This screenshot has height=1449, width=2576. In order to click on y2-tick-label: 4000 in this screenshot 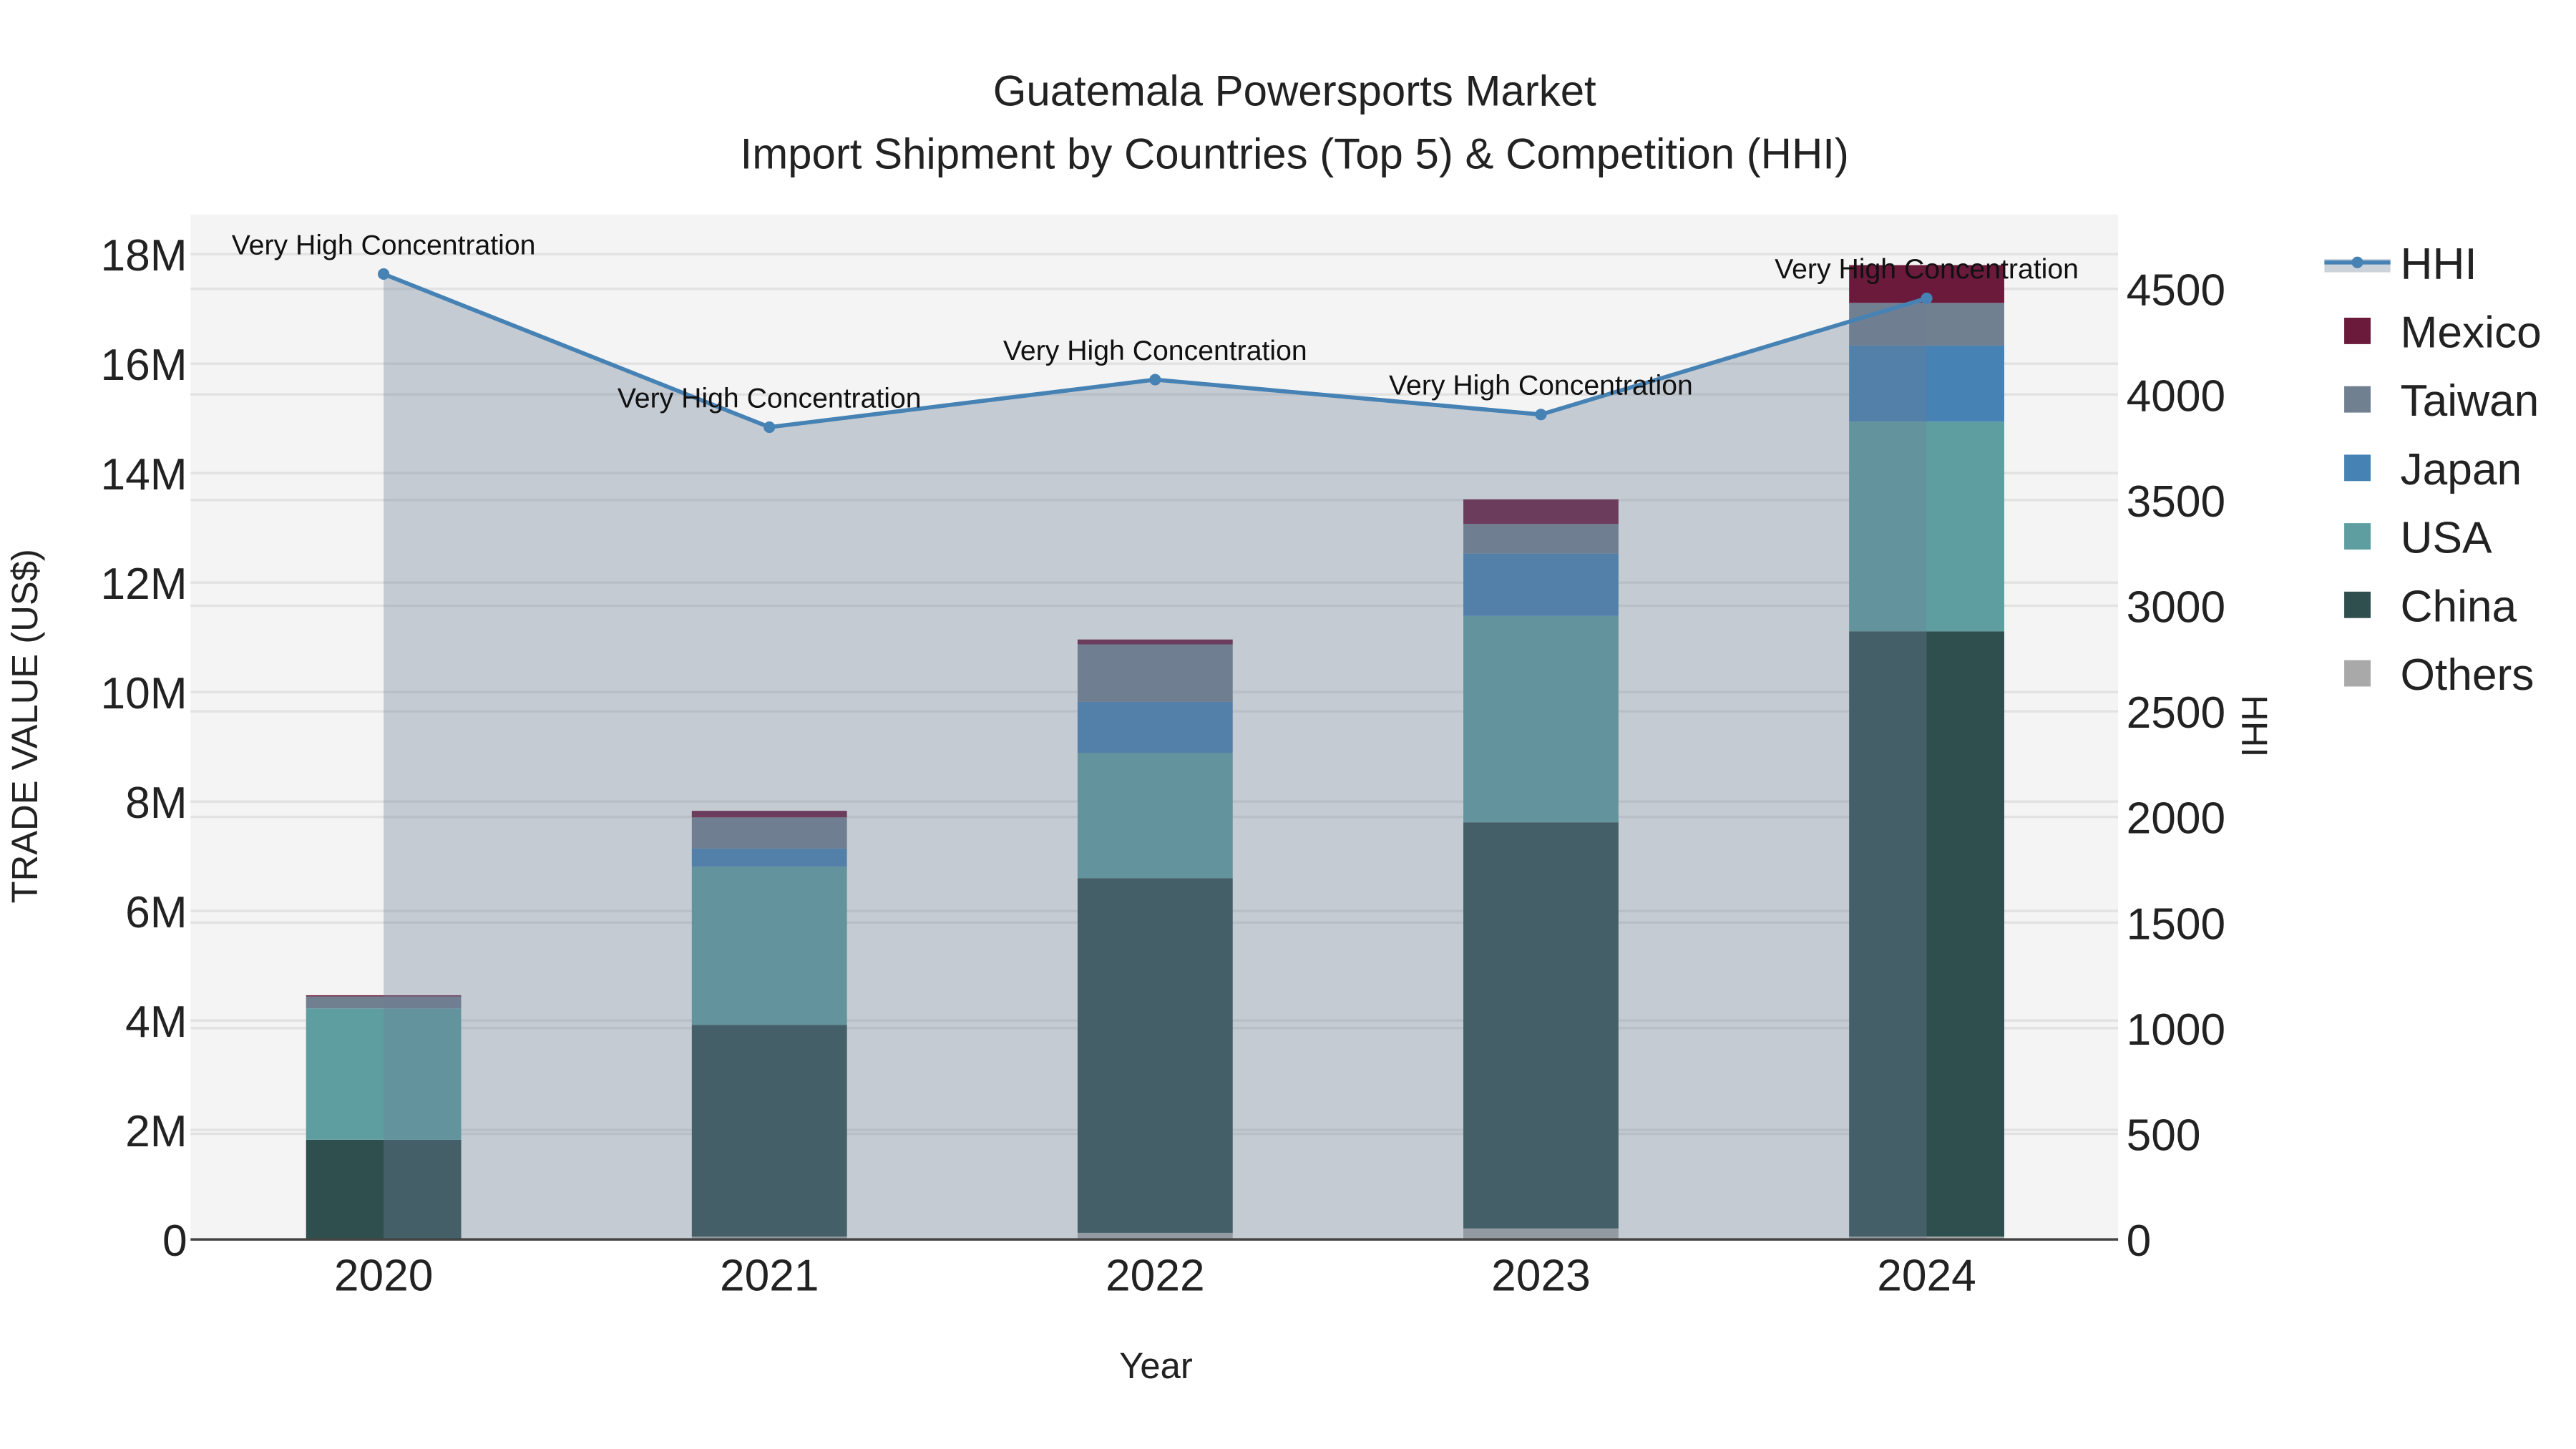, I will do `click(2176, 396)`.